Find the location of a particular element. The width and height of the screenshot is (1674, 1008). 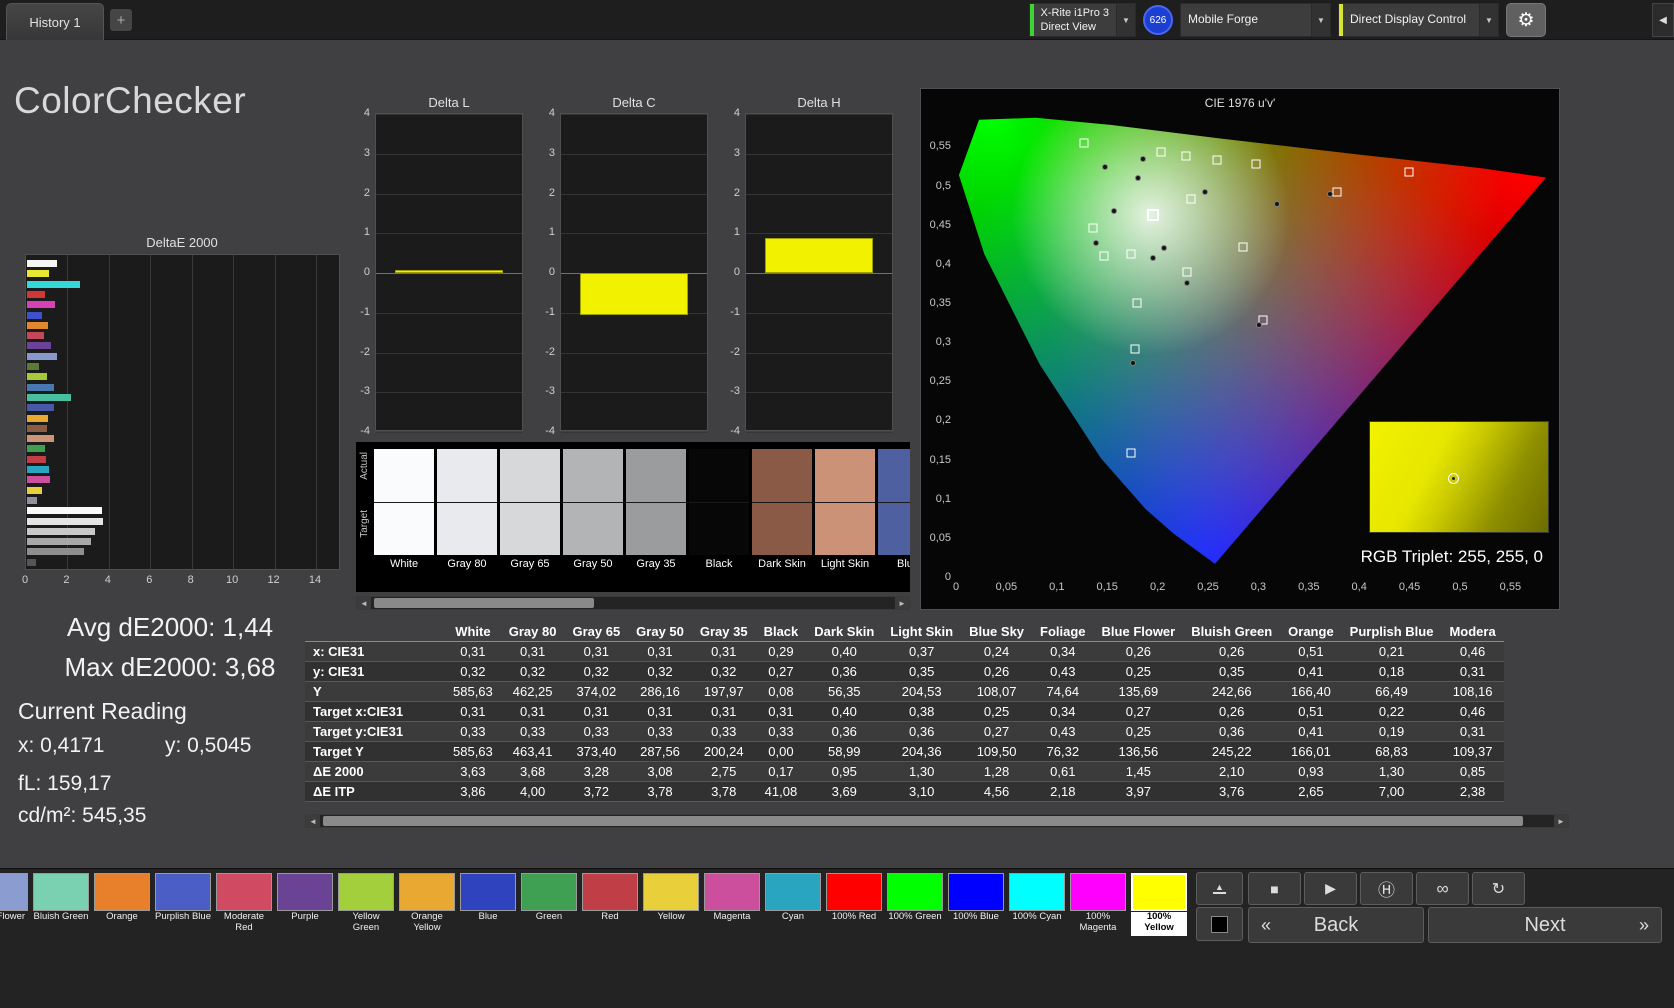

pattern-patch-button: Purplish Blue is located at coordinates (183, 904).